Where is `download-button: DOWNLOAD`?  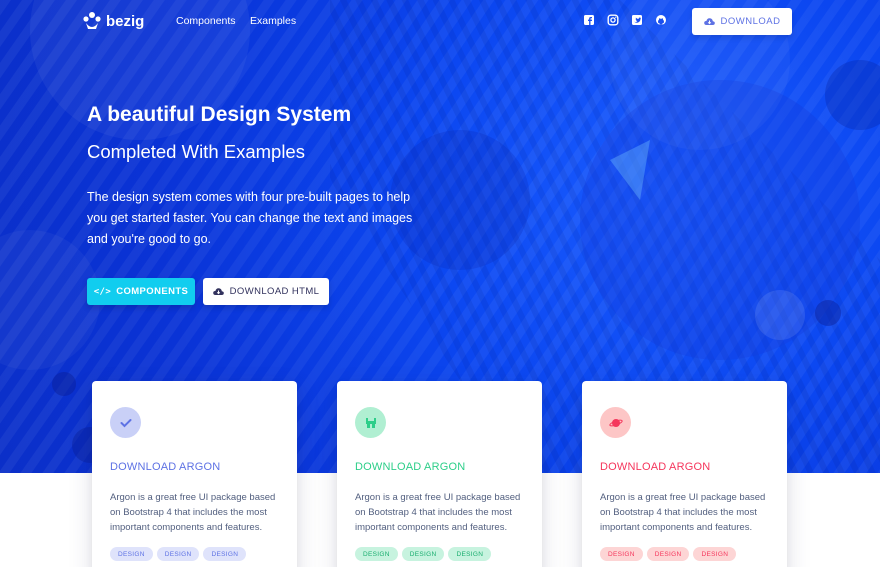
download-button: DOWNLOAD is located at coordinates (742, 21).